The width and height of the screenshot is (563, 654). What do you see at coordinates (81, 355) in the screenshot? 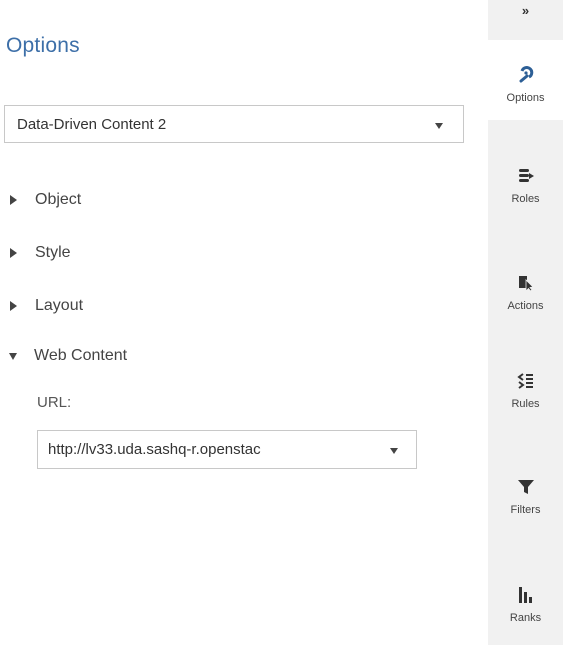
I see `section-web-content-label: Web Content` at bounding box center [81, 355].